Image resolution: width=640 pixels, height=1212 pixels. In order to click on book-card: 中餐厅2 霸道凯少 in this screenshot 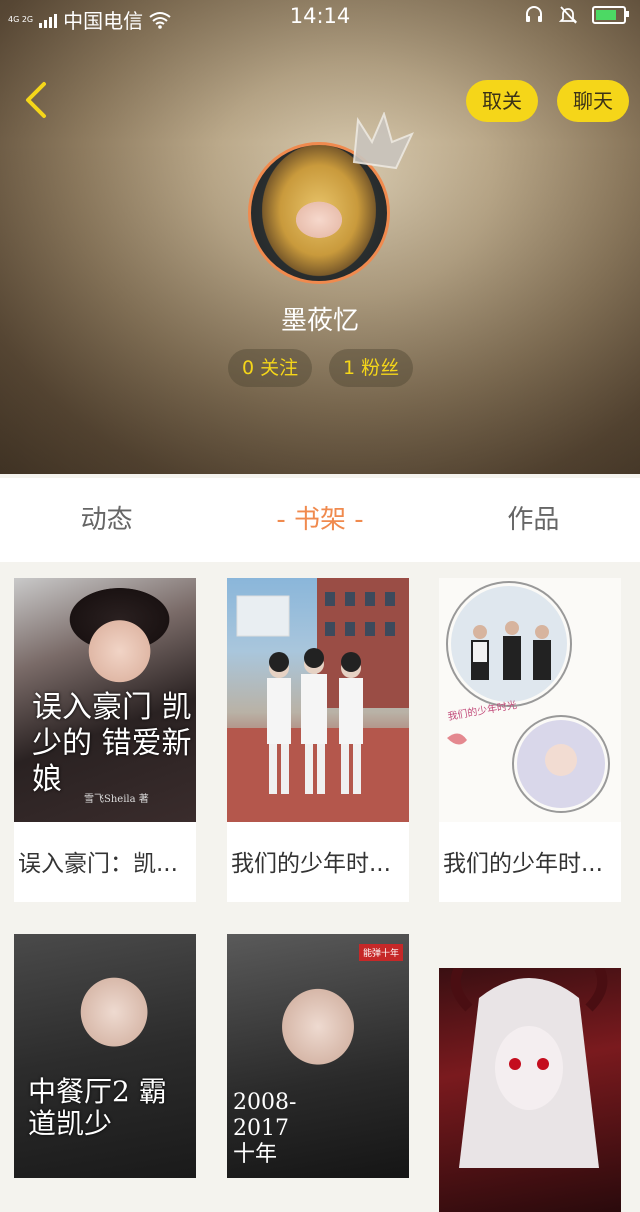, I will do `click(105, 1056)`.